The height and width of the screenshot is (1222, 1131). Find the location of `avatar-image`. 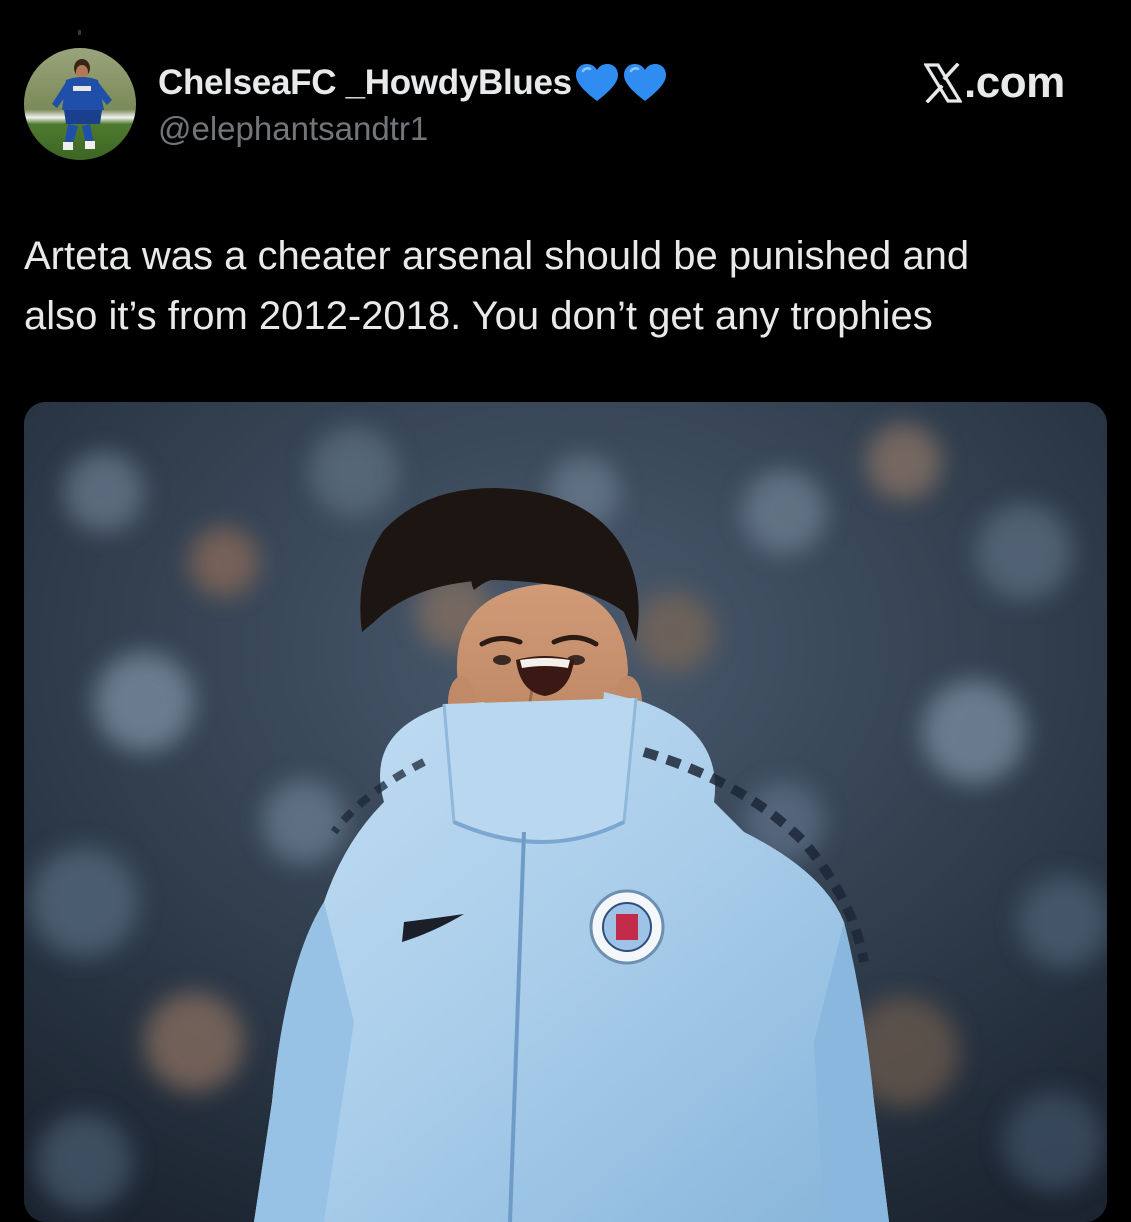

avatar-image is located at coordinates (80, 104).